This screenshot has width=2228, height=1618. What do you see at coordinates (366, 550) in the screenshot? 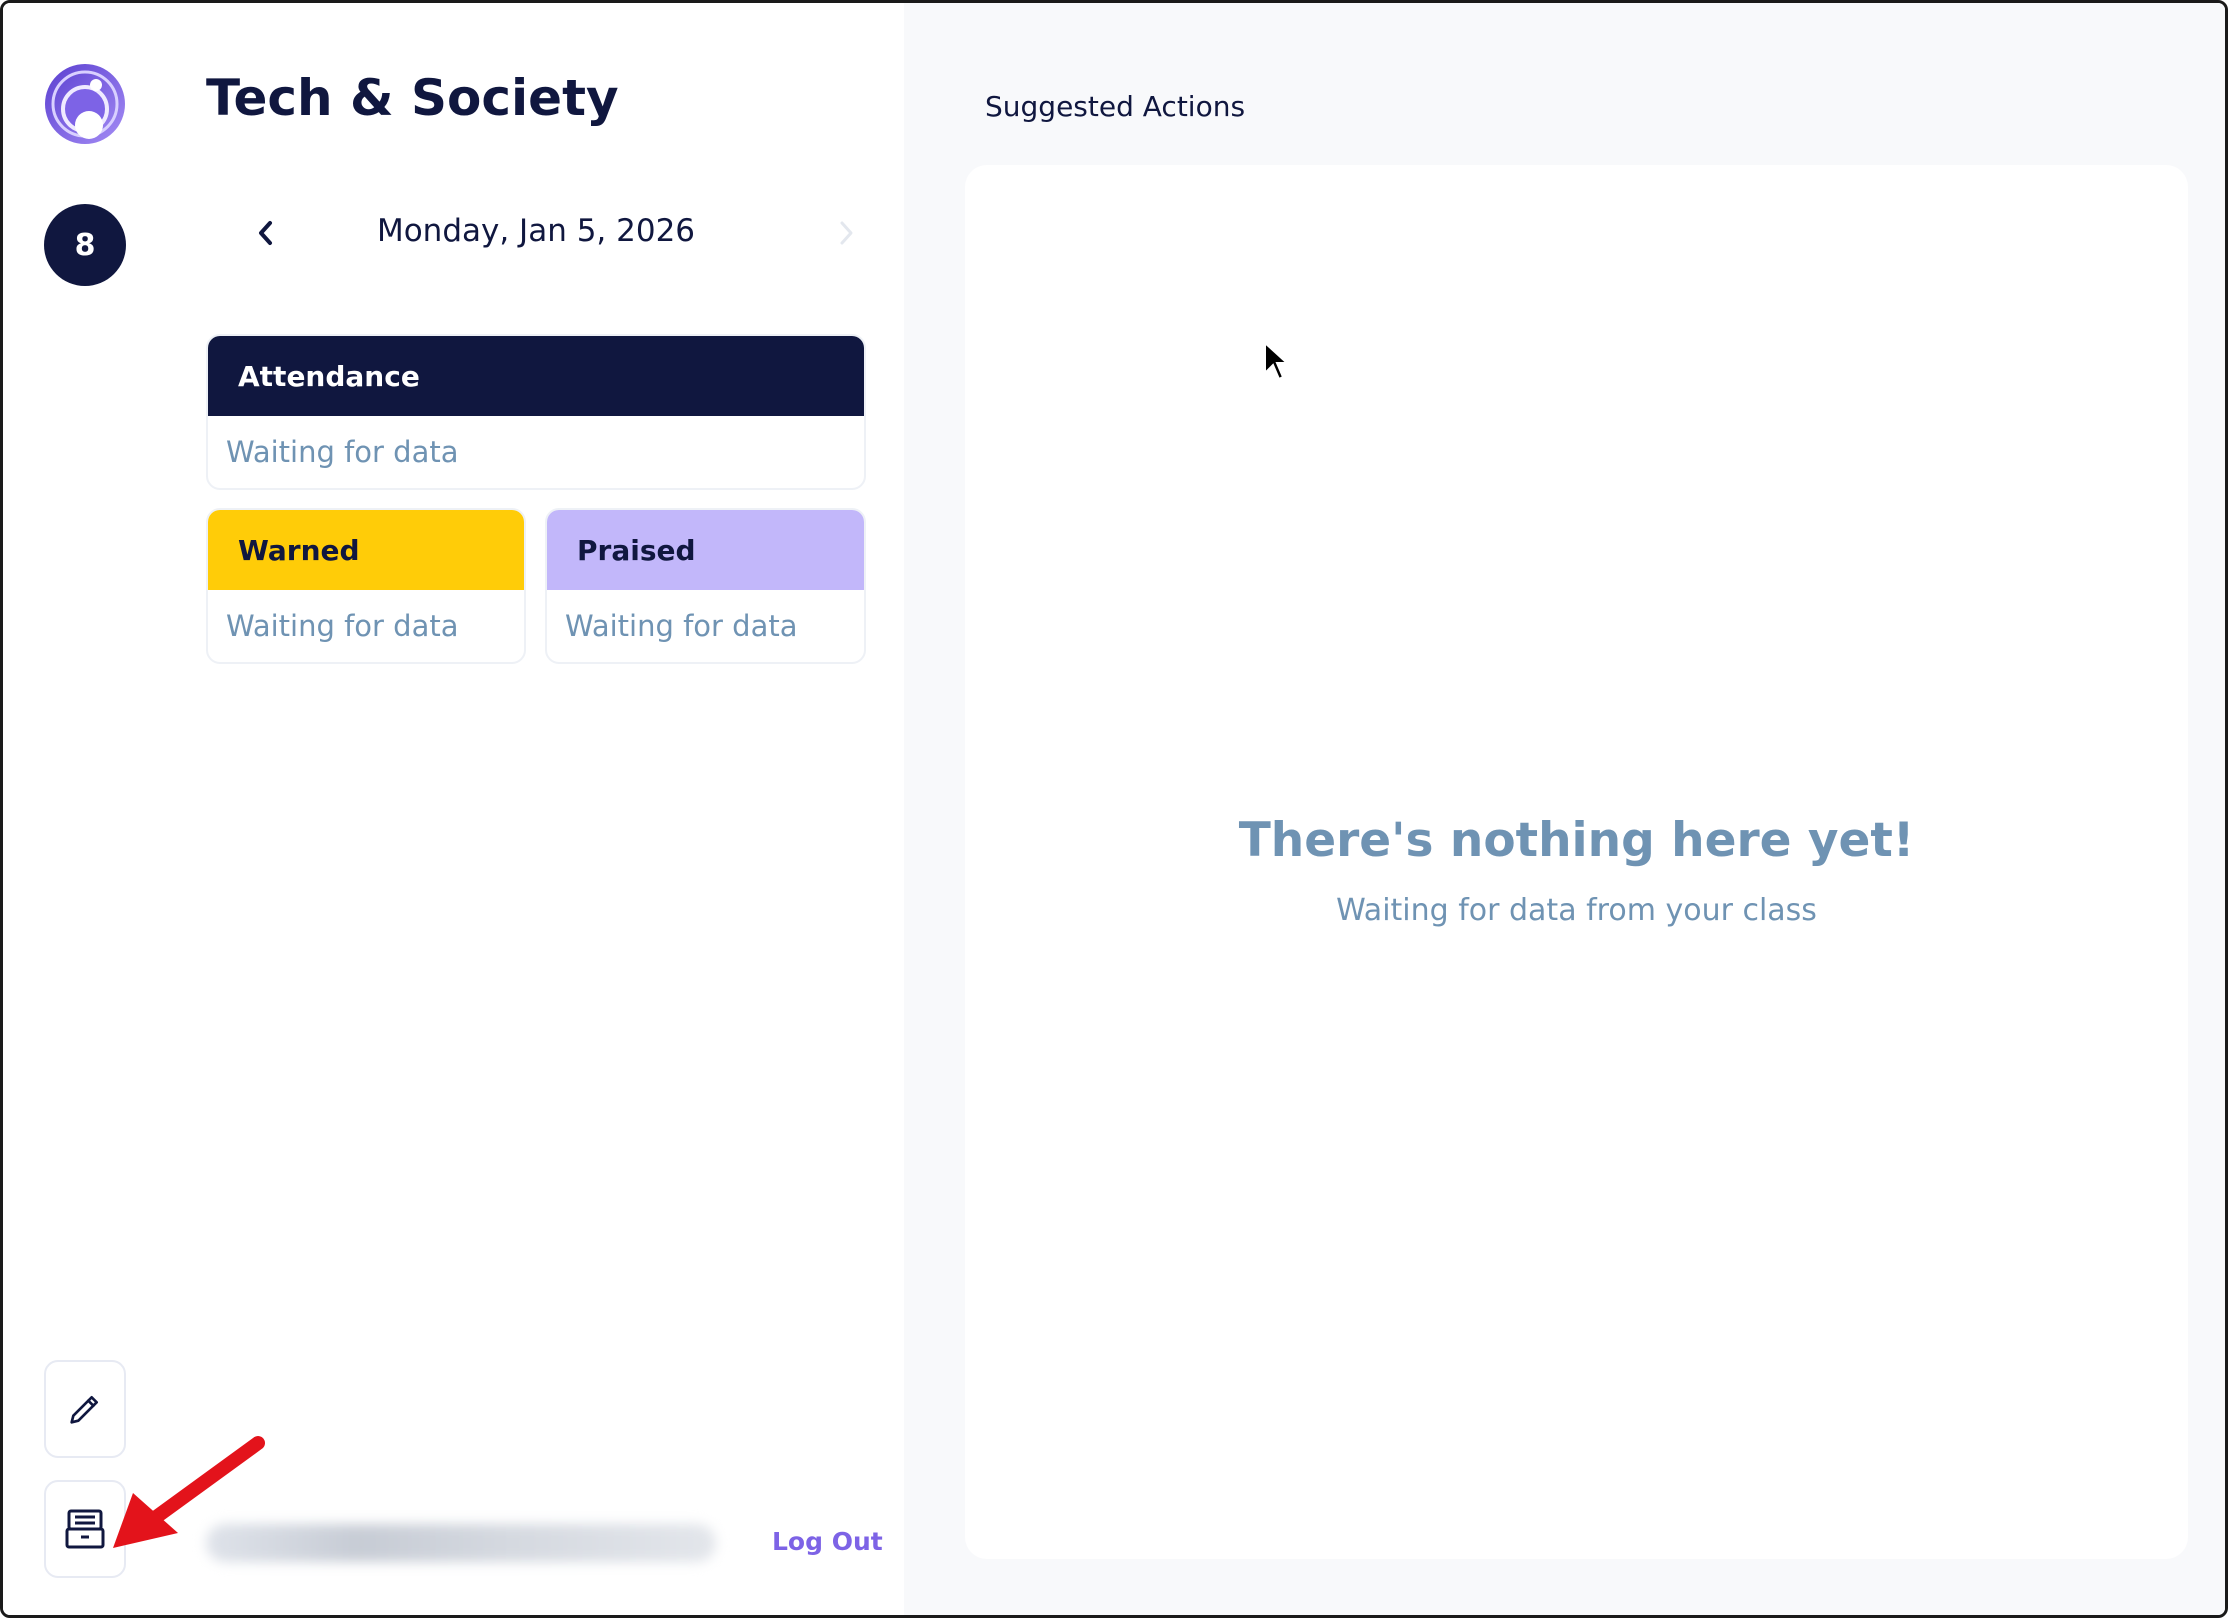
I see `warned-card-label: Warned` at bounding box center [366, 550].